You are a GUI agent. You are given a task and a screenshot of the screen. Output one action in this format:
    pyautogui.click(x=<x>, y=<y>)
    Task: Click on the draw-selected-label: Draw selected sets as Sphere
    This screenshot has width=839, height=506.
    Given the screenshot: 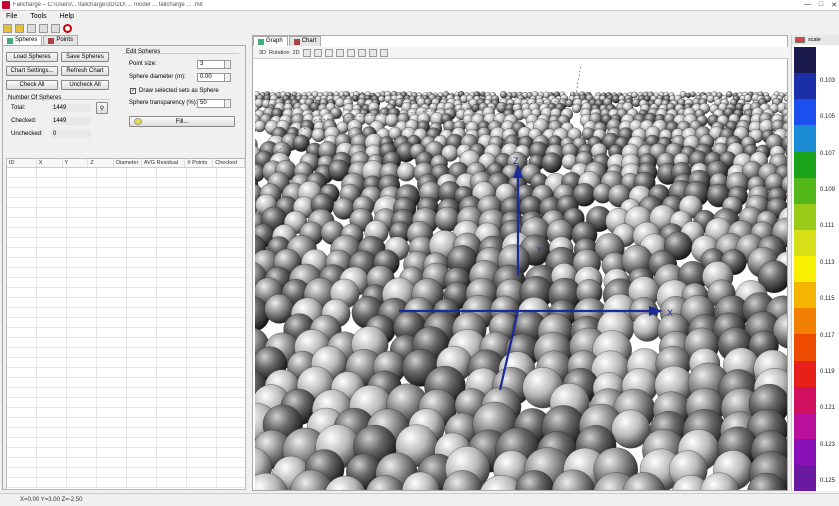 What is the action you would take?
    pyautogui.click(x=179, y=91)
    